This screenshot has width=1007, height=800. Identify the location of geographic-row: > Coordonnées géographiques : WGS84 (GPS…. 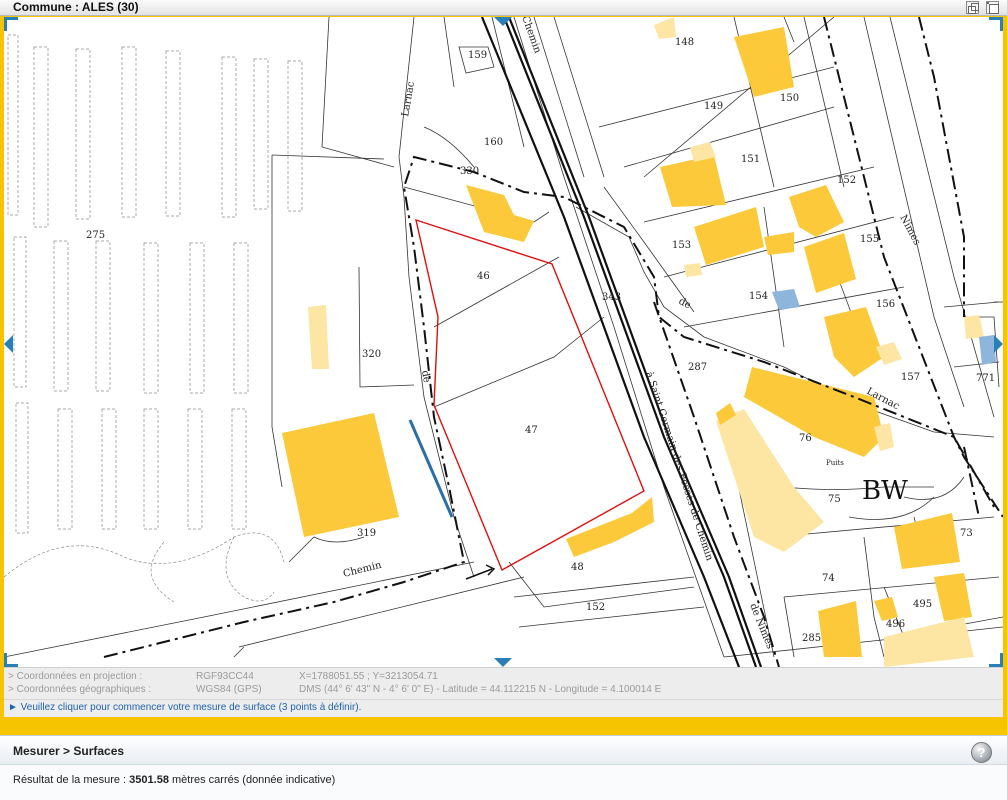
(503, 690).